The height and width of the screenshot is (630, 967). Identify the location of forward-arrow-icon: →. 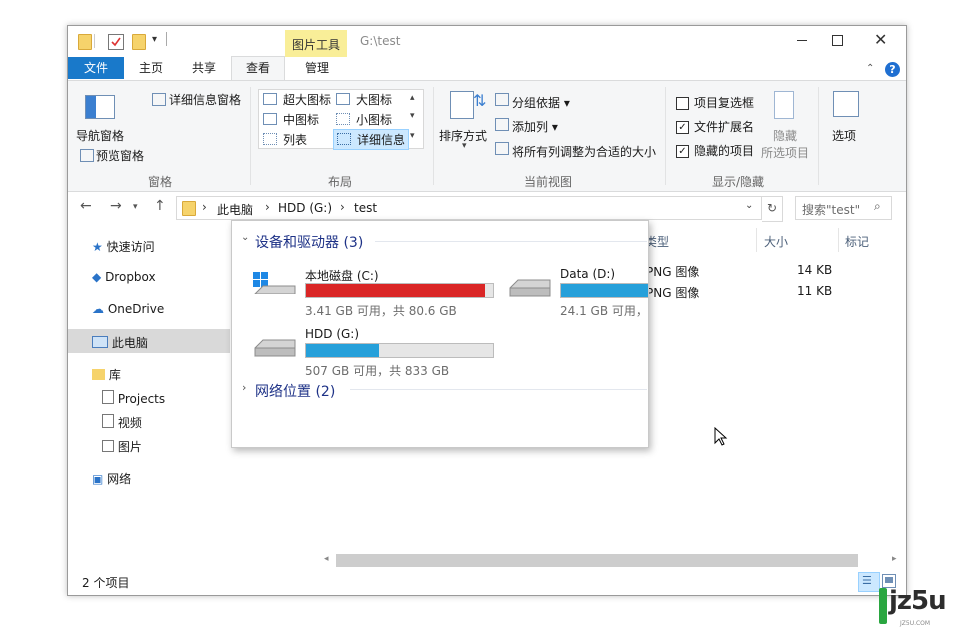
(116, 206).